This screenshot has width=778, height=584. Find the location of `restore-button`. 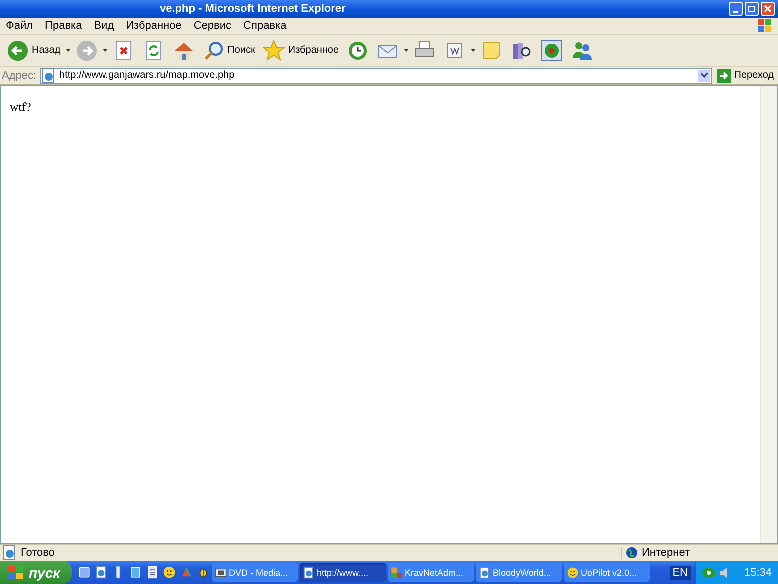

restore-button is located at coordinates (752, 9).